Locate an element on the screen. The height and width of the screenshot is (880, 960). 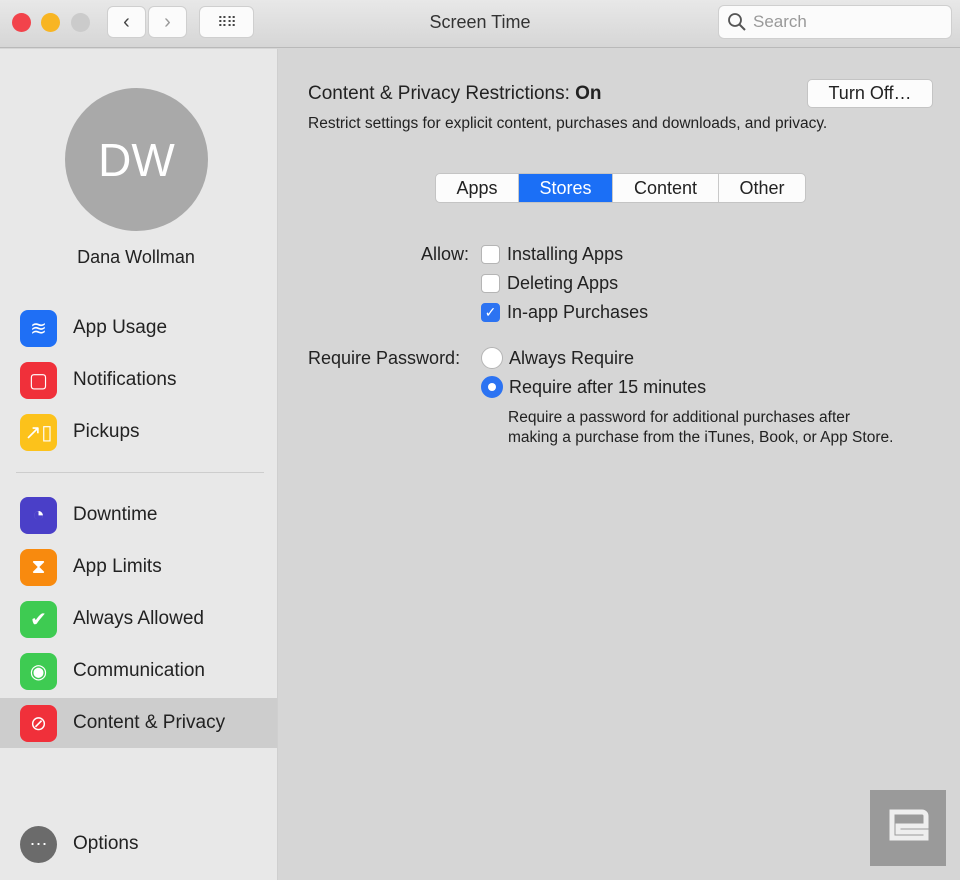
tab-bar: Apps Stores Content Other is located at coordinates (620, 188).